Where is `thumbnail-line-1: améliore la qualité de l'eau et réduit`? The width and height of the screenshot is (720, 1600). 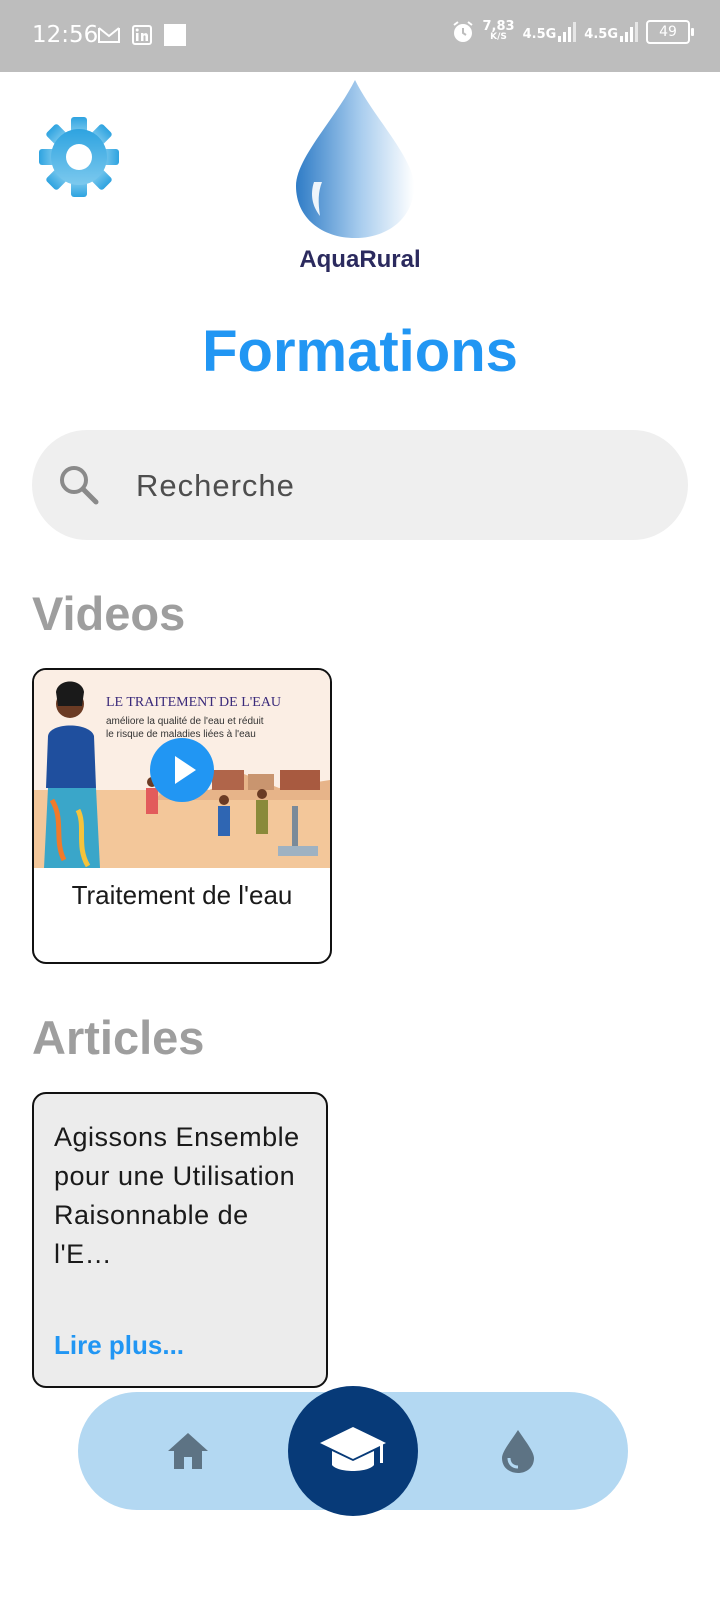 thumbnail-line-1: améliore la qualité de l'eau et réduit is located at coordinates (185, 721).